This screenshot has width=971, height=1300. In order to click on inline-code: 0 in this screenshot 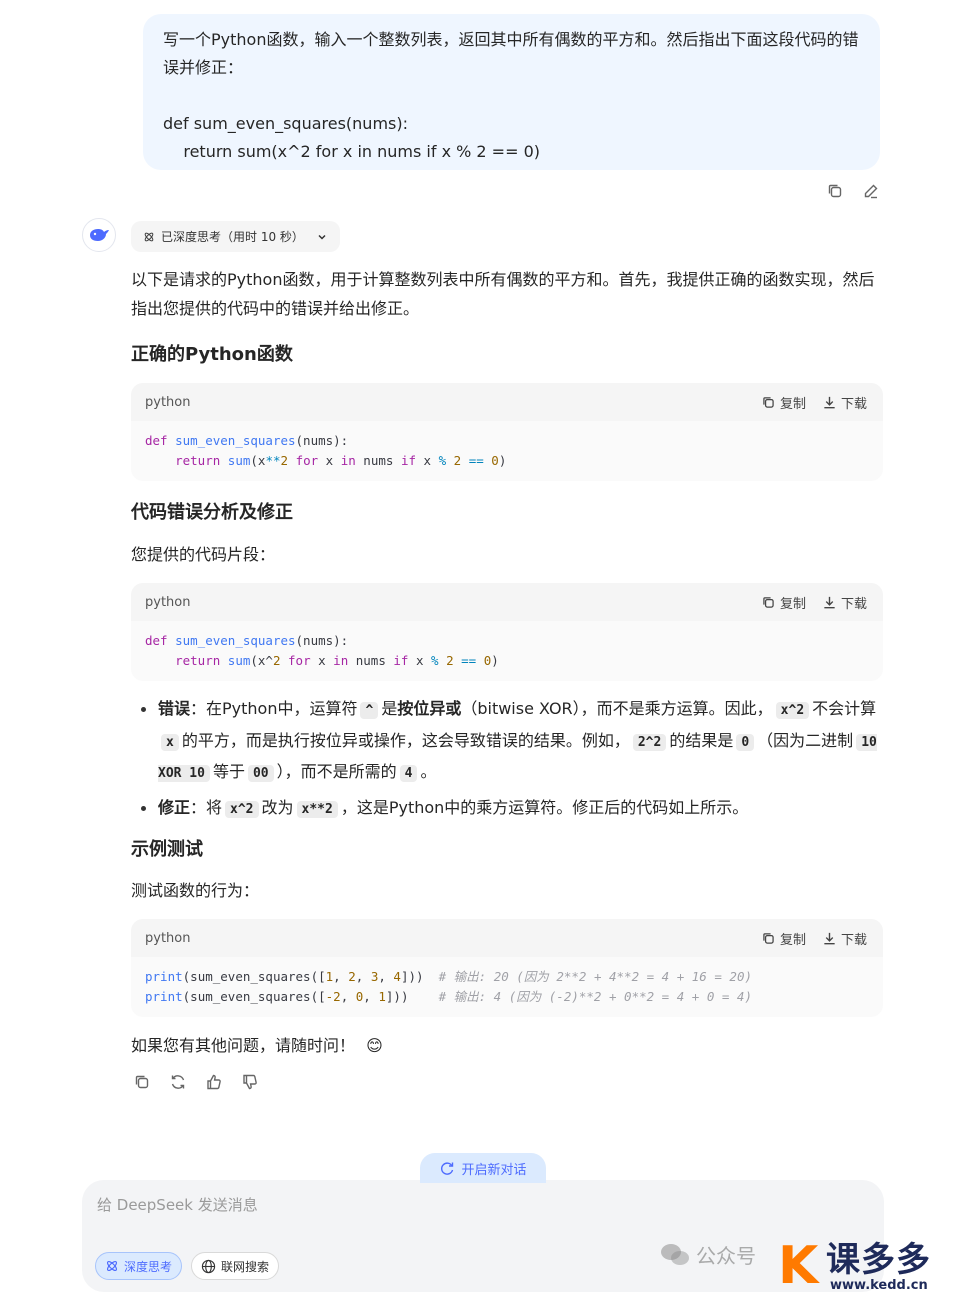, I will do `click(745, 742)`.